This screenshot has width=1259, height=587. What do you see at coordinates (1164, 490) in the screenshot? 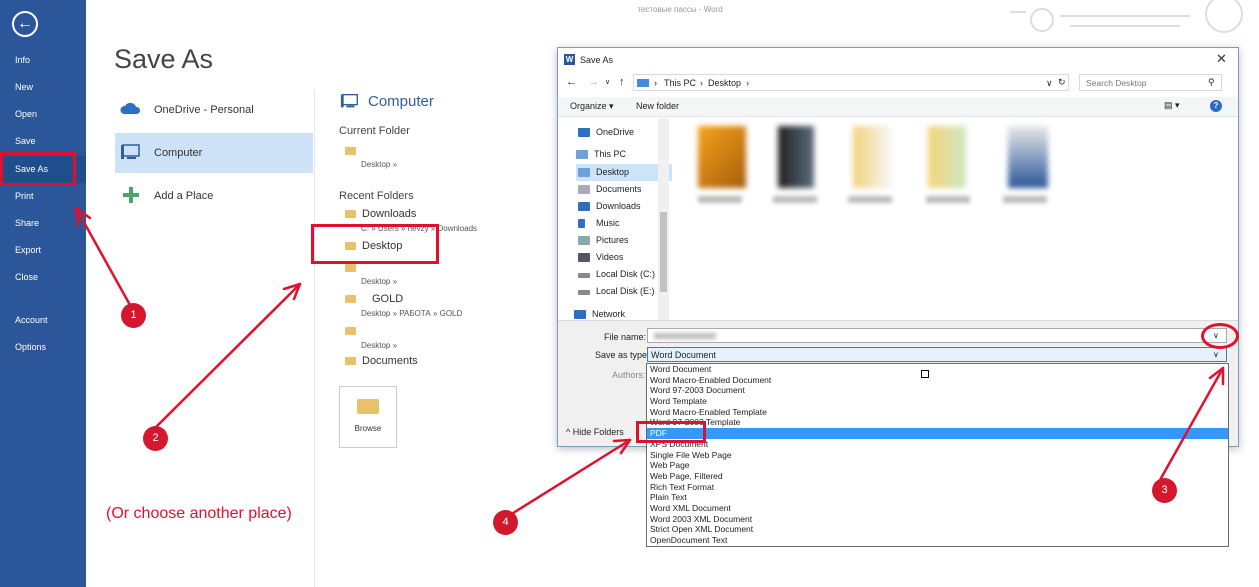
I see `step-badge-3: 3` at bounding box center [1164, 490].